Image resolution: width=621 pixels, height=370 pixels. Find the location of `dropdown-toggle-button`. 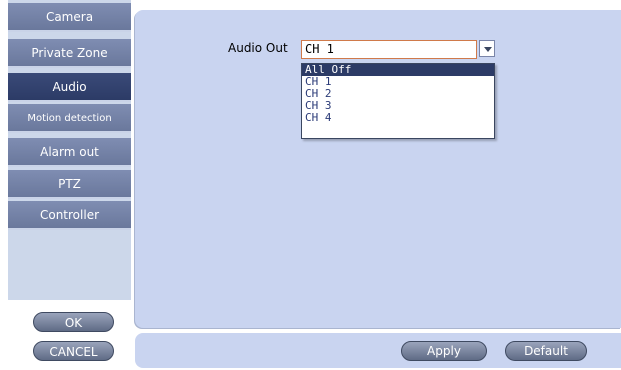

dropdown-toggle-button is located at coordinates (487, 48).